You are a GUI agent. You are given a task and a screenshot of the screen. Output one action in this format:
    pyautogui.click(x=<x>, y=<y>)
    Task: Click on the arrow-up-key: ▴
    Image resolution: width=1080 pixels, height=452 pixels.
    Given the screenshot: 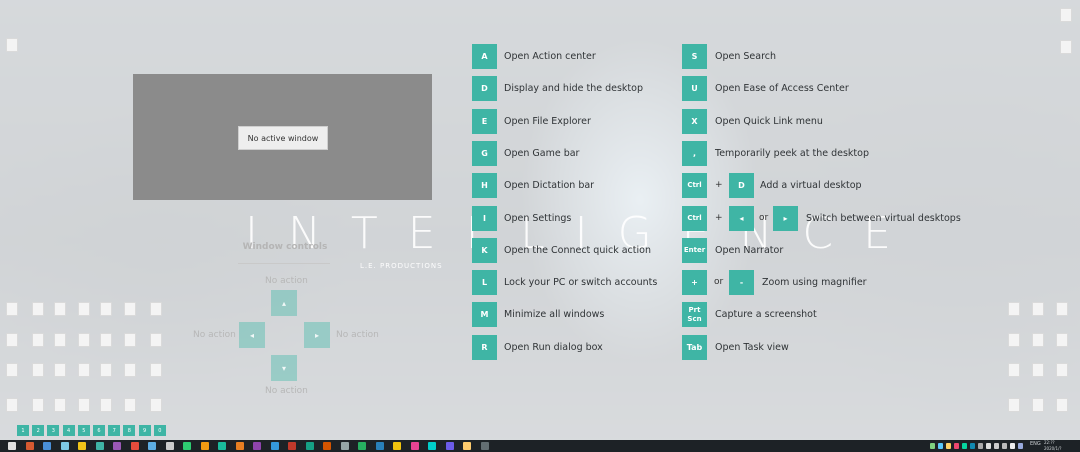 What is the action you would take?
    pyautogui.click(x=284, y=303)
    